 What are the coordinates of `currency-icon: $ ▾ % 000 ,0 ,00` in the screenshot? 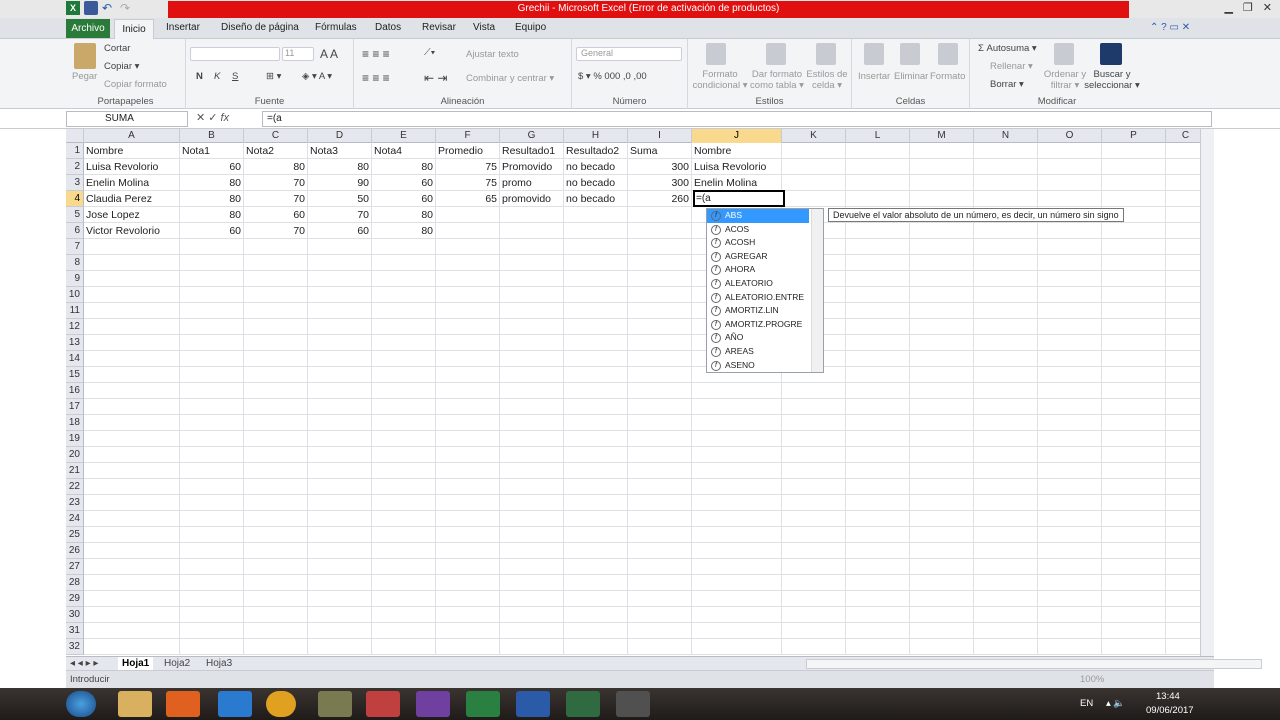 It's located at (612, 76).